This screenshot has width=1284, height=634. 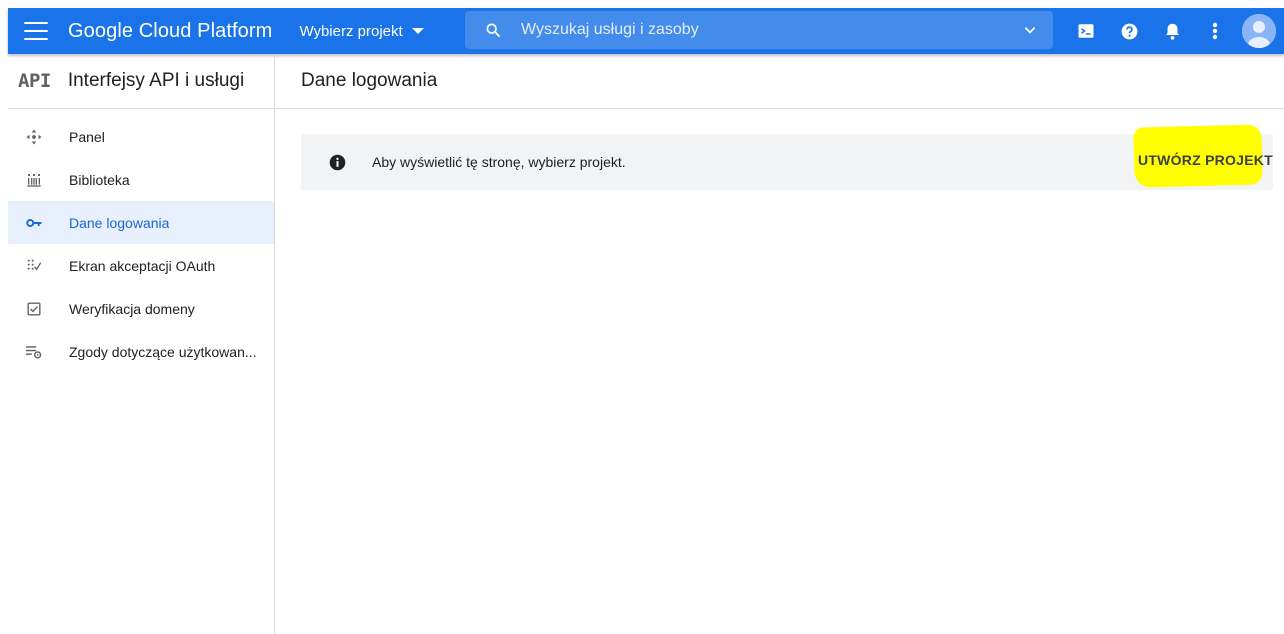 I want to click on search-input, so click(x=761, y=30).